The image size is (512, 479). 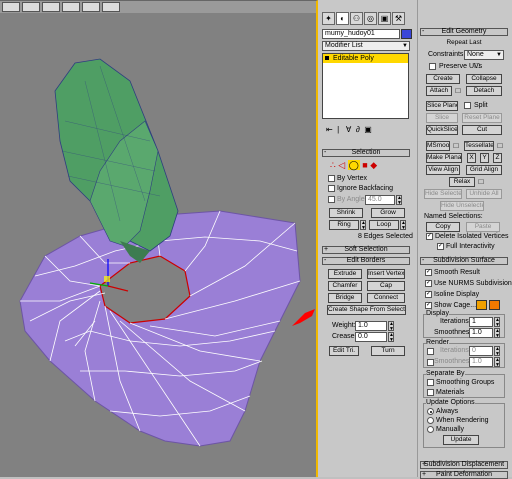 What do you see at coordinates (482, 130) in the screenshot?
I see `cut-button: Cut` at bounding box center [482, 130].